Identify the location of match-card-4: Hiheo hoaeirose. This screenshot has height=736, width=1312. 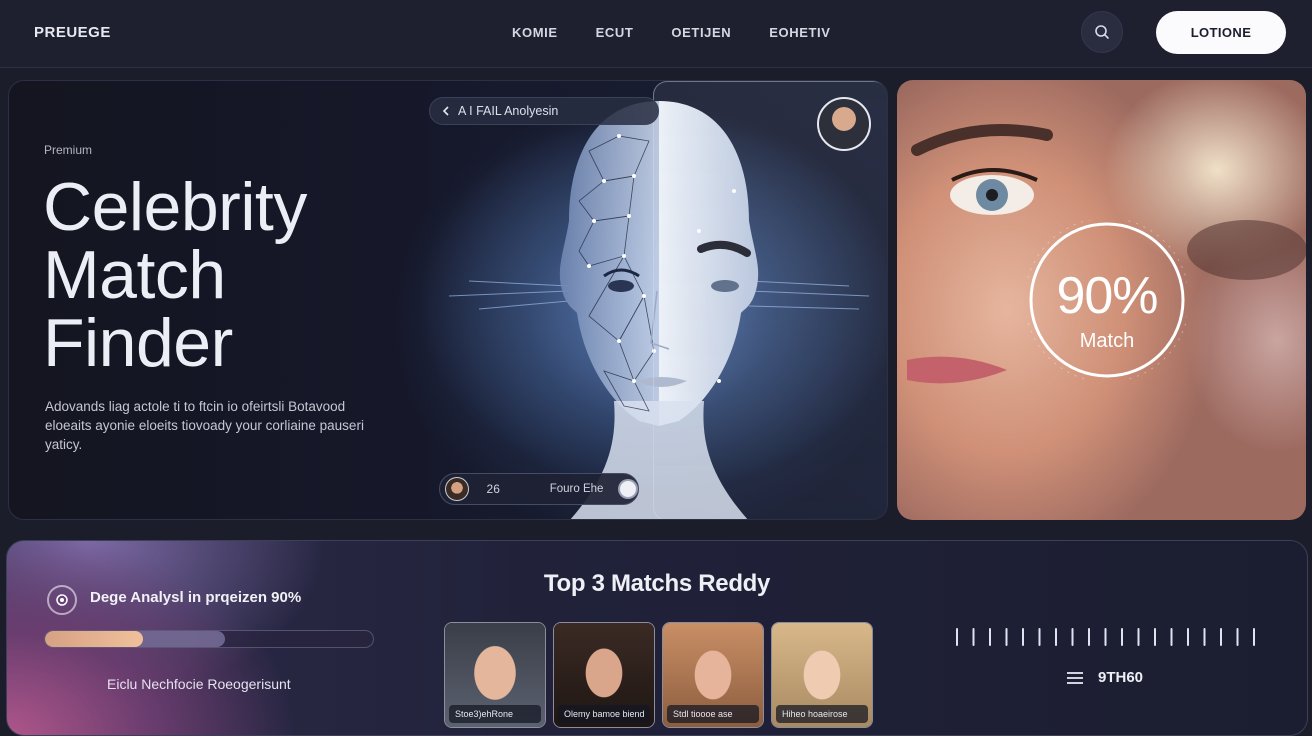
(822, 675).